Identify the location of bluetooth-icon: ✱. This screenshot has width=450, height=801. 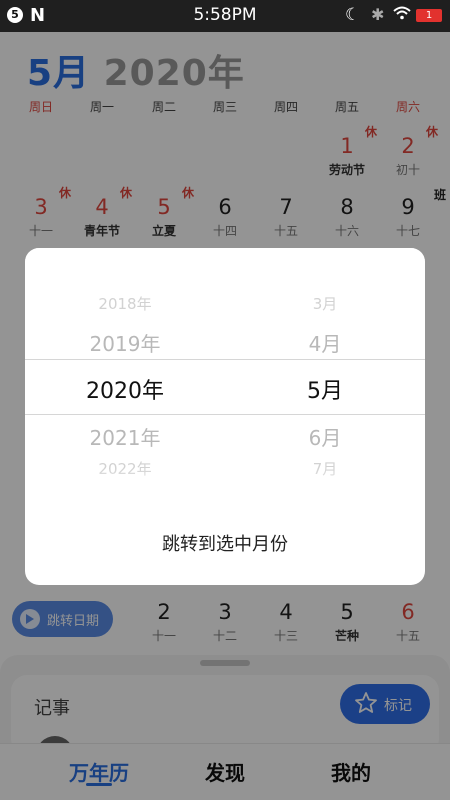
(378, 14).